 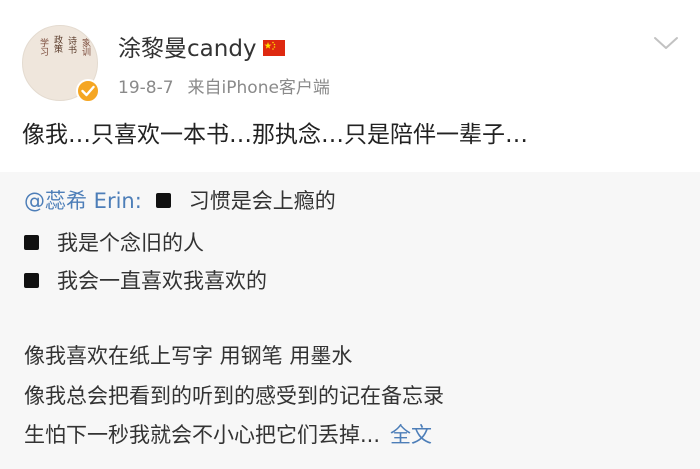 I want to click on username: 涂黎曼candy, so click(x=201, y=49).